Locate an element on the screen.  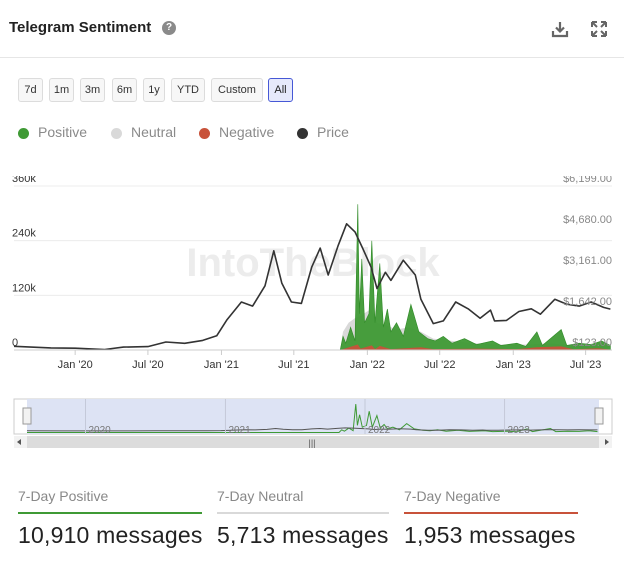
stat-label-positive: 7-Day Positive is located at coordinates (63, 496).